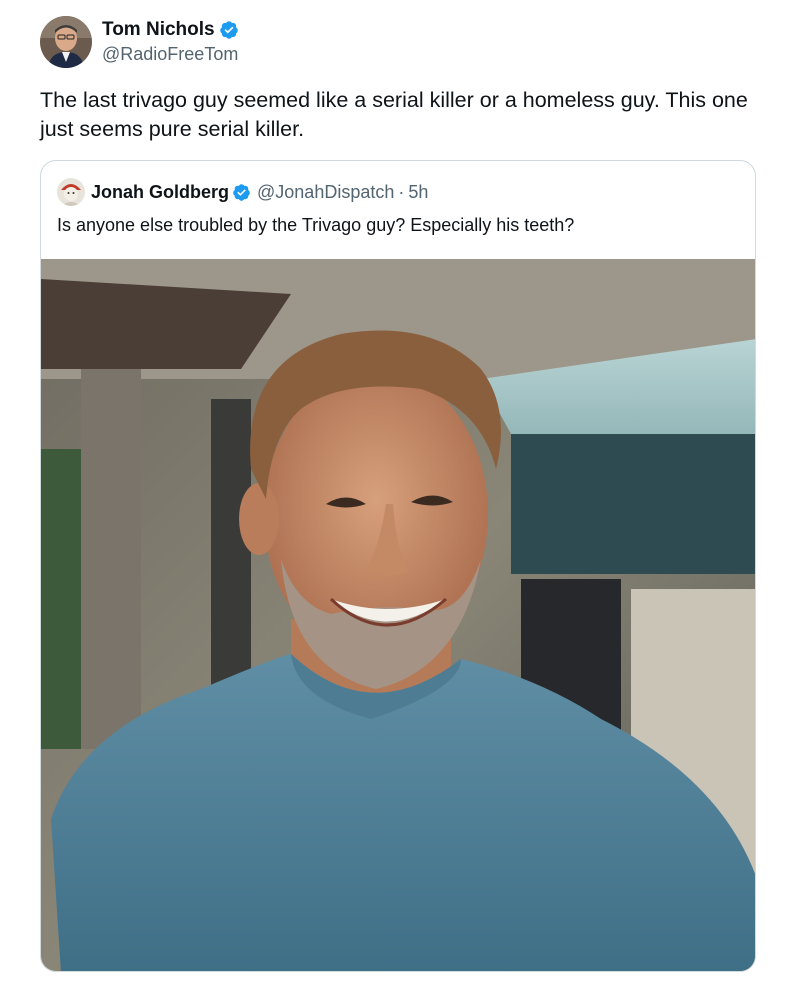 Image resolution: width=800 pixels, height=1000 pixels. I want to click on tweet-header: Tom Nichols @RadioFreeTom, so click(139, 42).